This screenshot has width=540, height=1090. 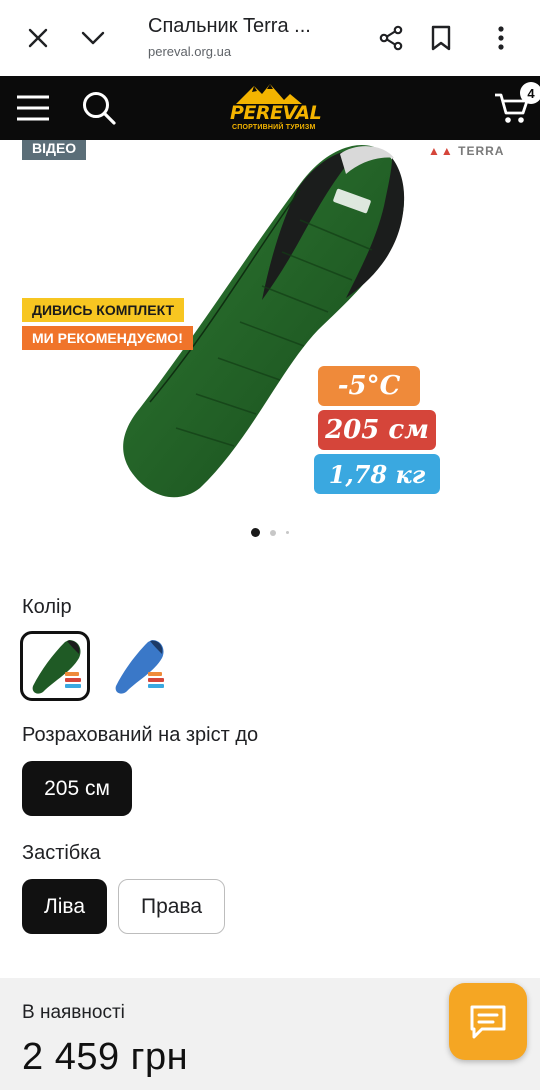 What do you see at coordinates (99, 108) in the screenshot?
I see `search-icon` at bounding box center [99, 108].